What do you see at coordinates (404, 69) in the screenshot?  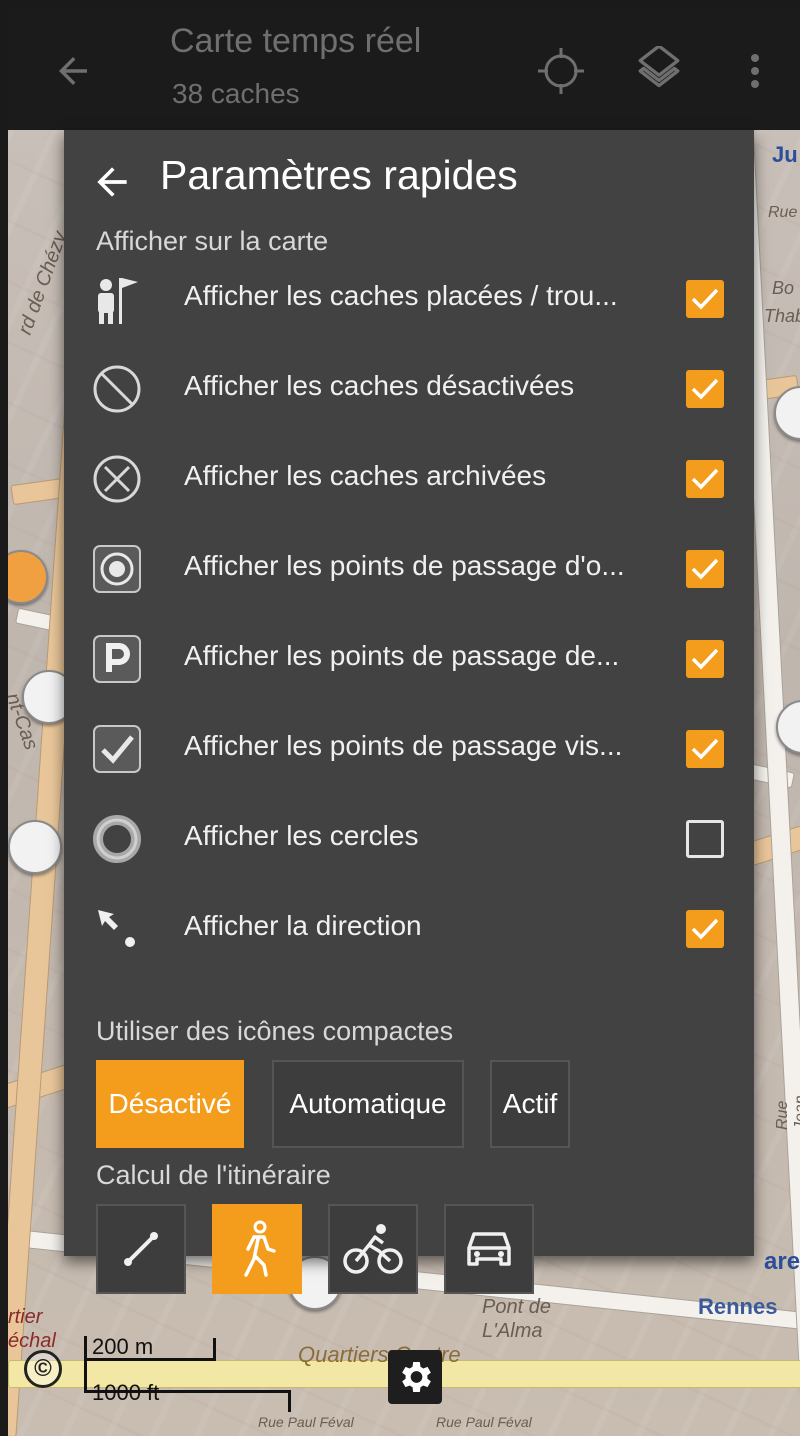 I see `app-toolbar: Carte temps réel 38 caches` at bounding box center [404, 69].